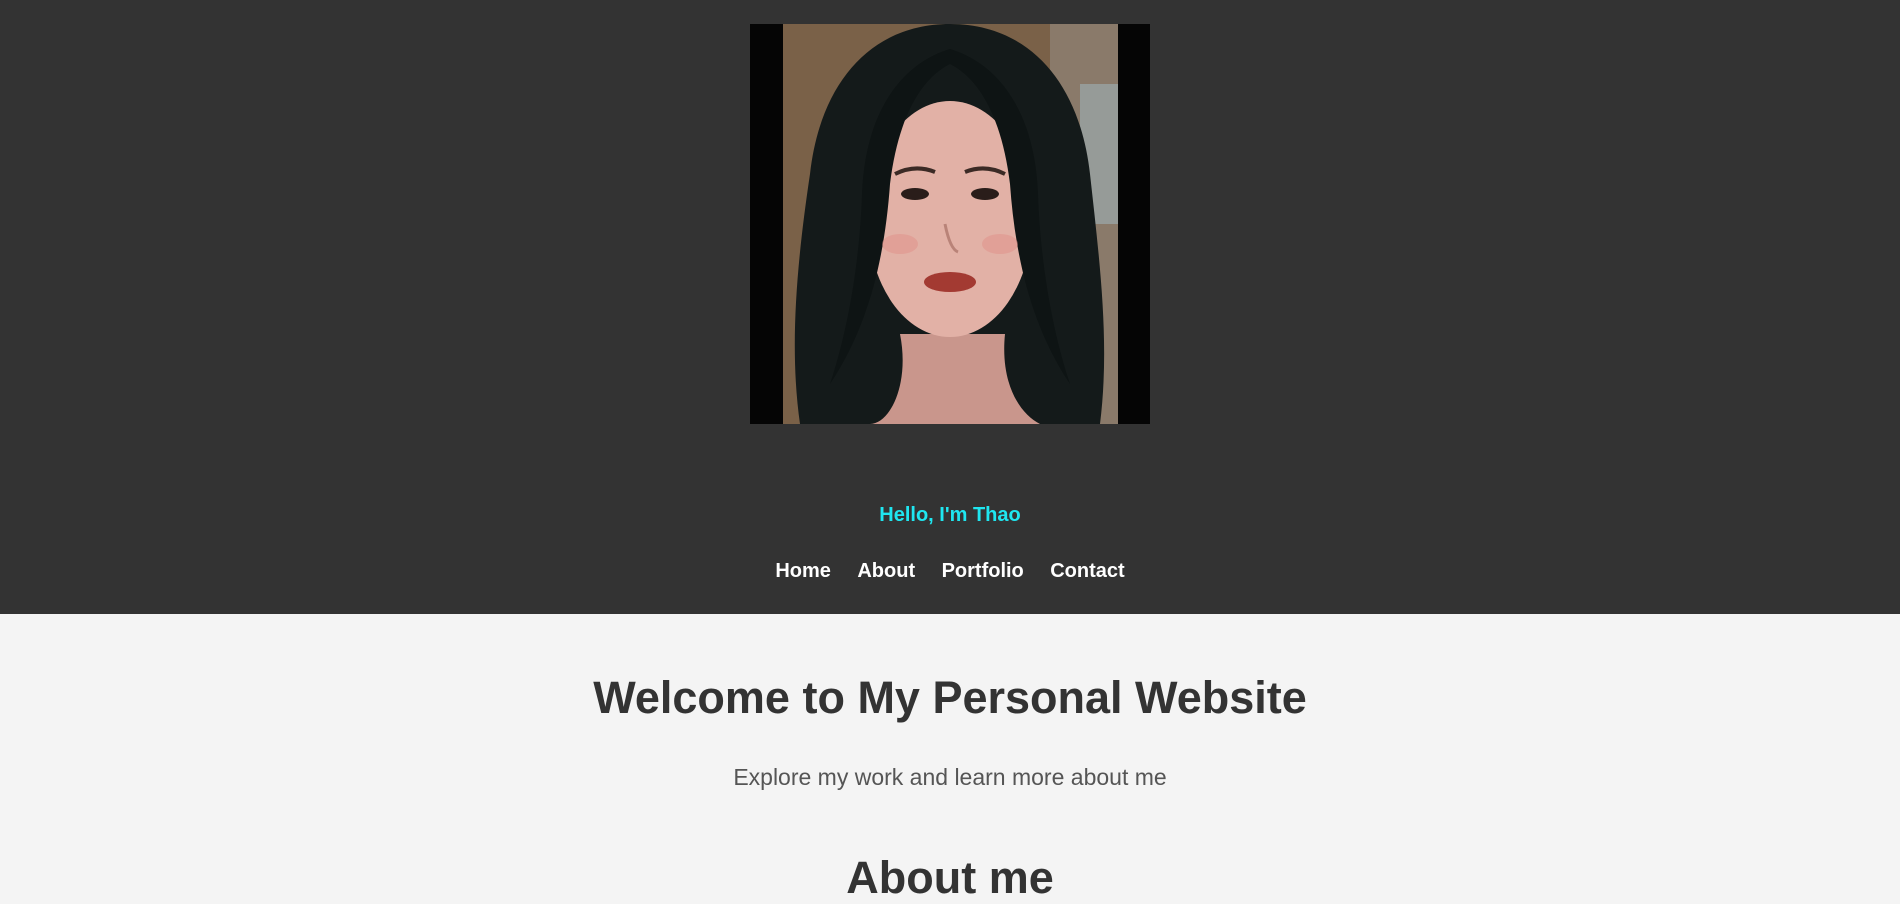 This screenshot has width=1900, height=904. What do you see at coordinates (950, 697) in the screenshot?
I see `welcome-title: Welcome to My Personal Website` at bounding box center [950, 697].